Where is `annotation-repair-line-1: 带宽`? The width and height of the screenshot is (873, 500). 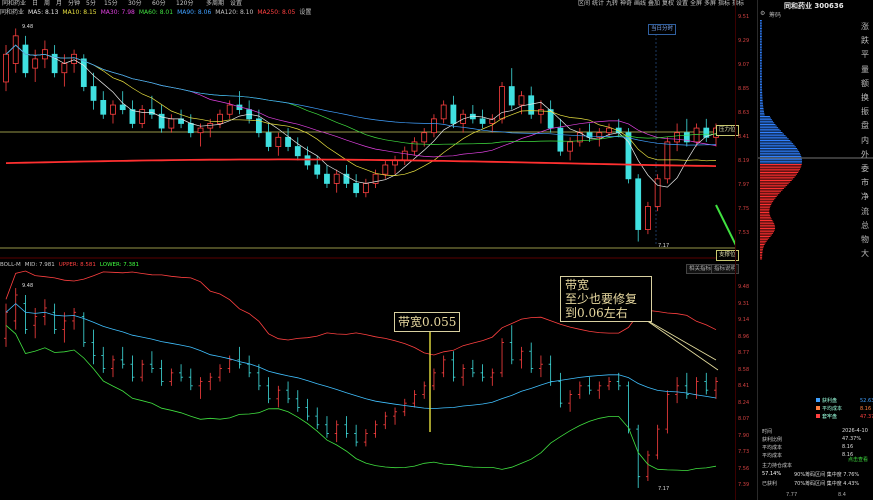
annotation-repair-line-1: 带宽 is located at coordinates (577, 285).